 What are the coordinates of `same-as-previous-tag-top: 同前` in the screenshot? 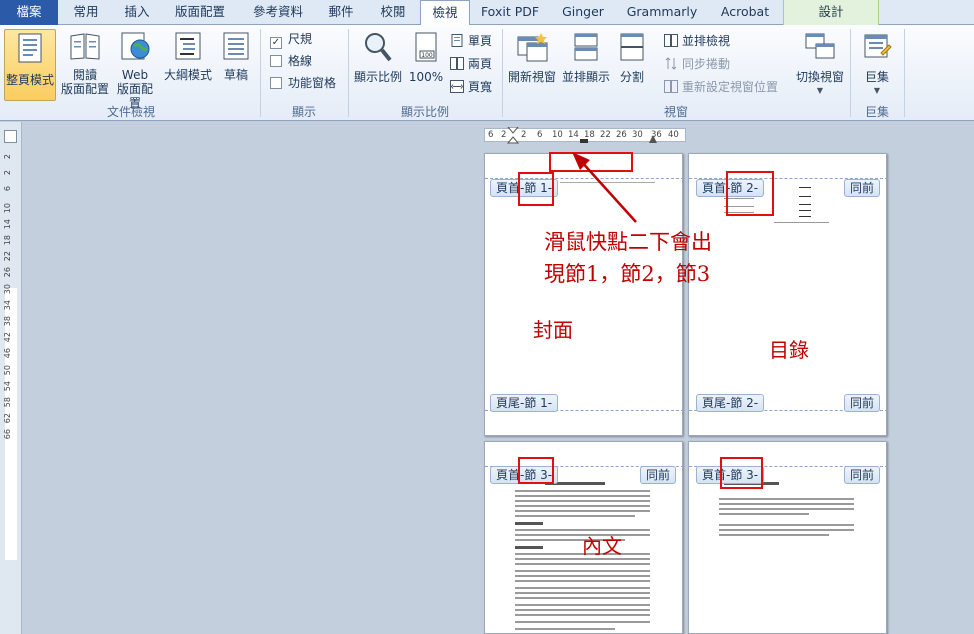 It's located at (862, 188).